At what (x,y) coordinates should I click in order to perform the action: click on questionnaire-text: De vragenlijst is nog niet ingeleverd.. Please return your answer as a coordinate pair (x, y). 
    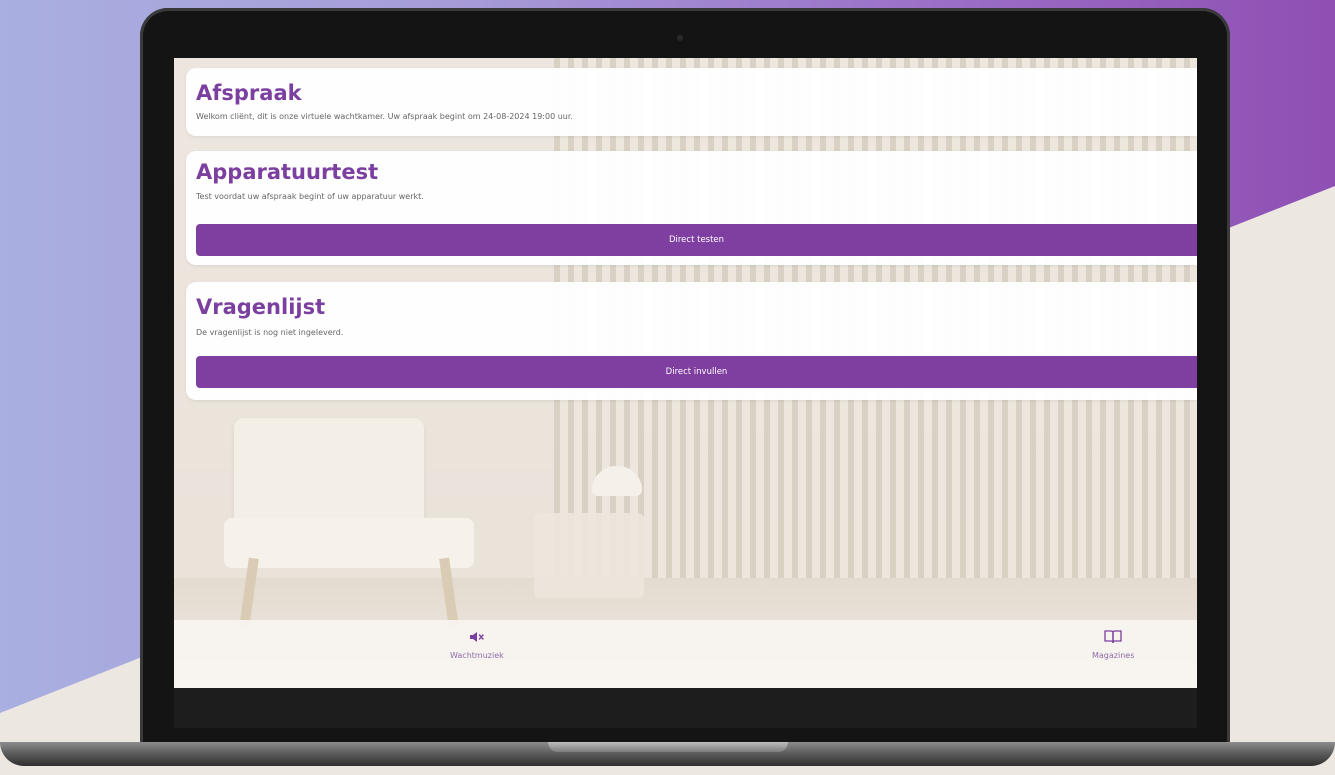
    Looking at the image, I should click on (270, 332).